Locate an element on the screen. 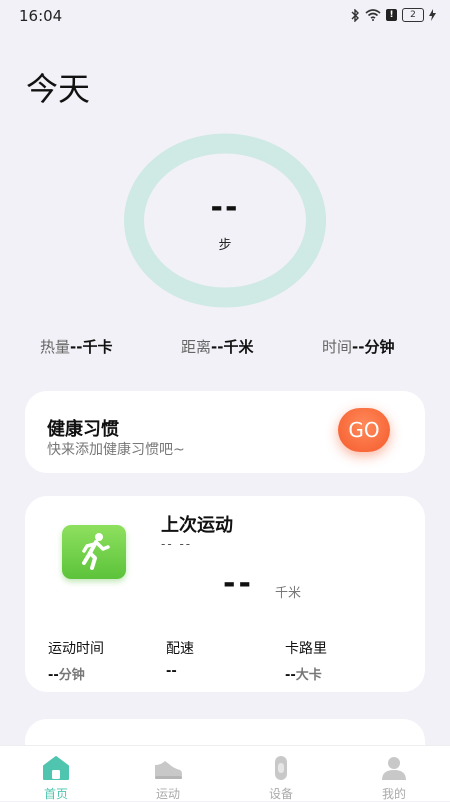 The width and height of the screenshot is (450, 802). last-sport-distance: -- is located at coordinates (238, 583).